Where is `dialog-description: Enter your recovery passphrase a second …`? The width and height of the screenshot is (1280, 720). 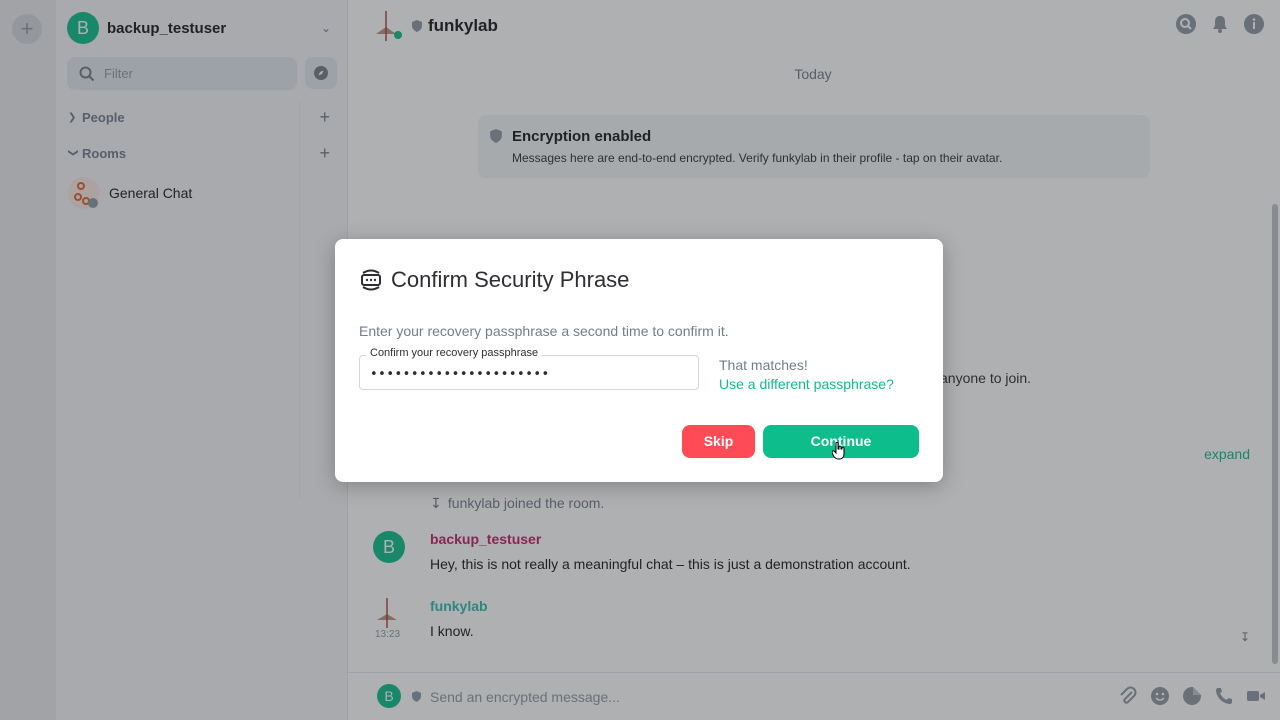
dialog-description: Enter your recovery passphrase a second … is located at coordinates (544, 331).